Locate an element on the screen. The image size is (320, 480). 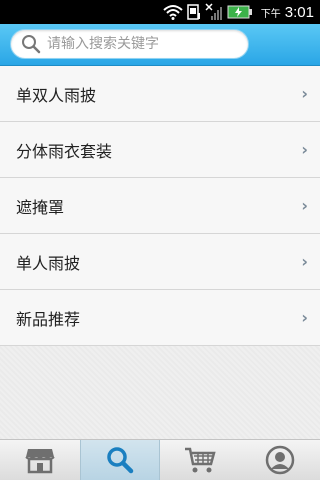
search-icon is located at coordinates (120, 460).